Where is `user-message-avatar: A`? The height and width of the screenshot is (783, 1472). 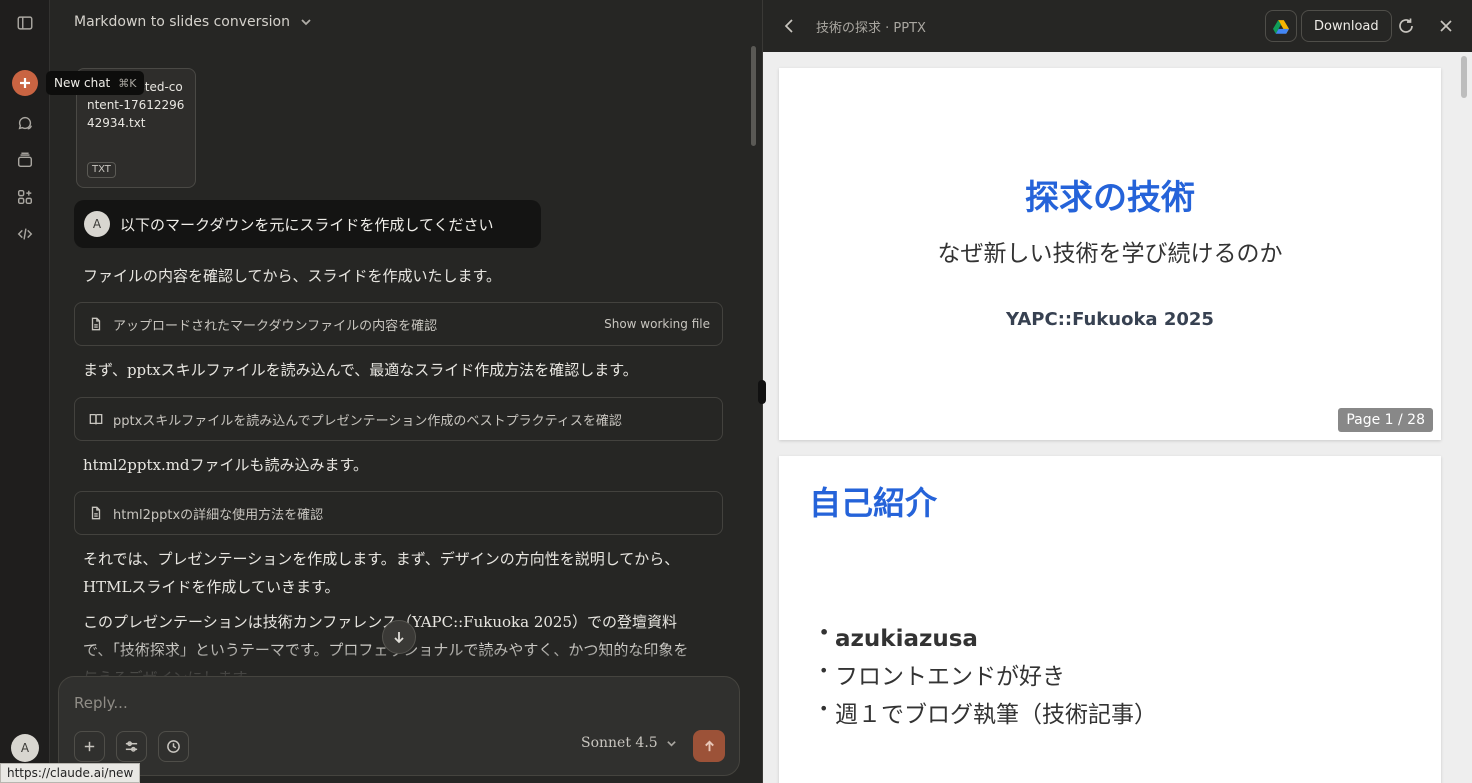
user-message-avatar: A is located at coordinates (97, 224).